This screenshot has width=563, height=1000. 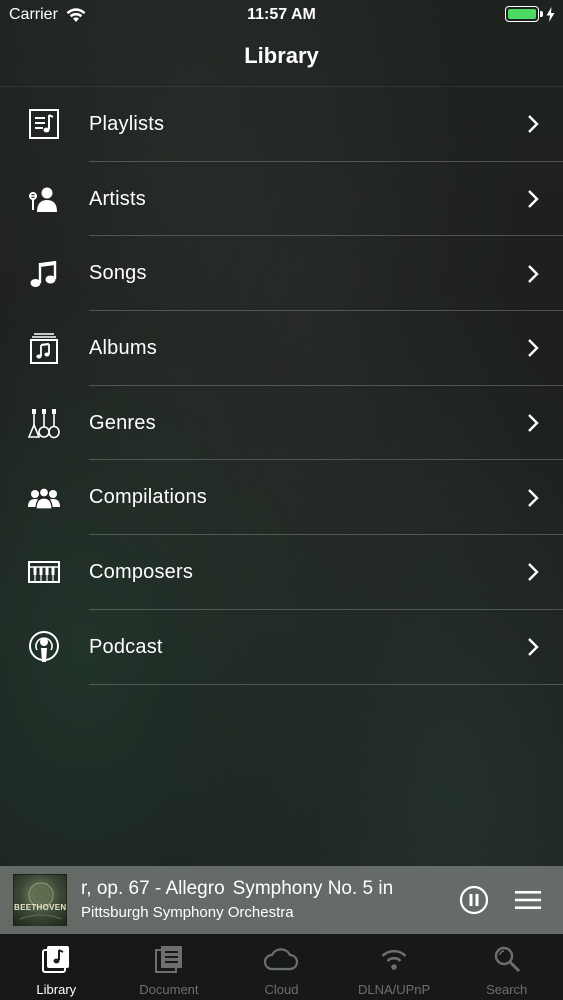 What do you see at coordinates (394, 989) in the screenshot?
I see `tab-label: DLNA/UPnP` at bounding box center [394, 989].